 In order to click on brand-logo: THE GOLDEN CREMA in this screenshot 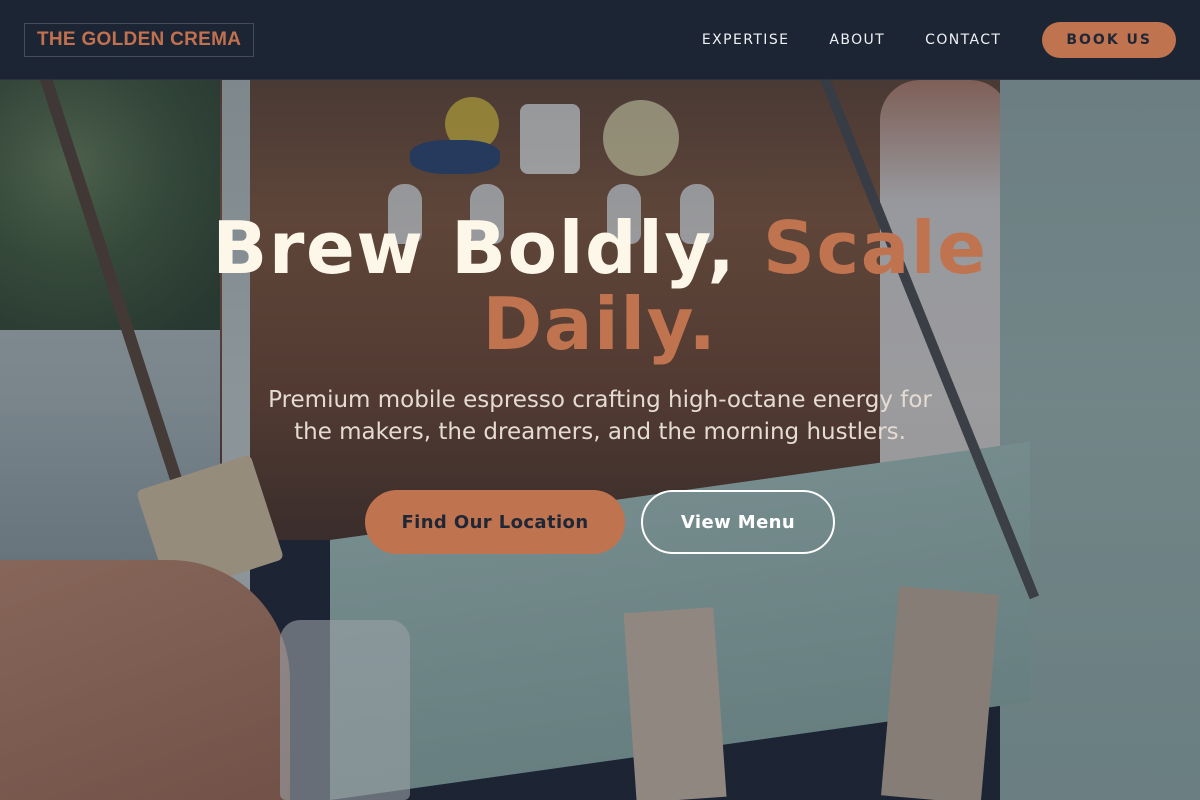, I will do `click(139, 39)`.